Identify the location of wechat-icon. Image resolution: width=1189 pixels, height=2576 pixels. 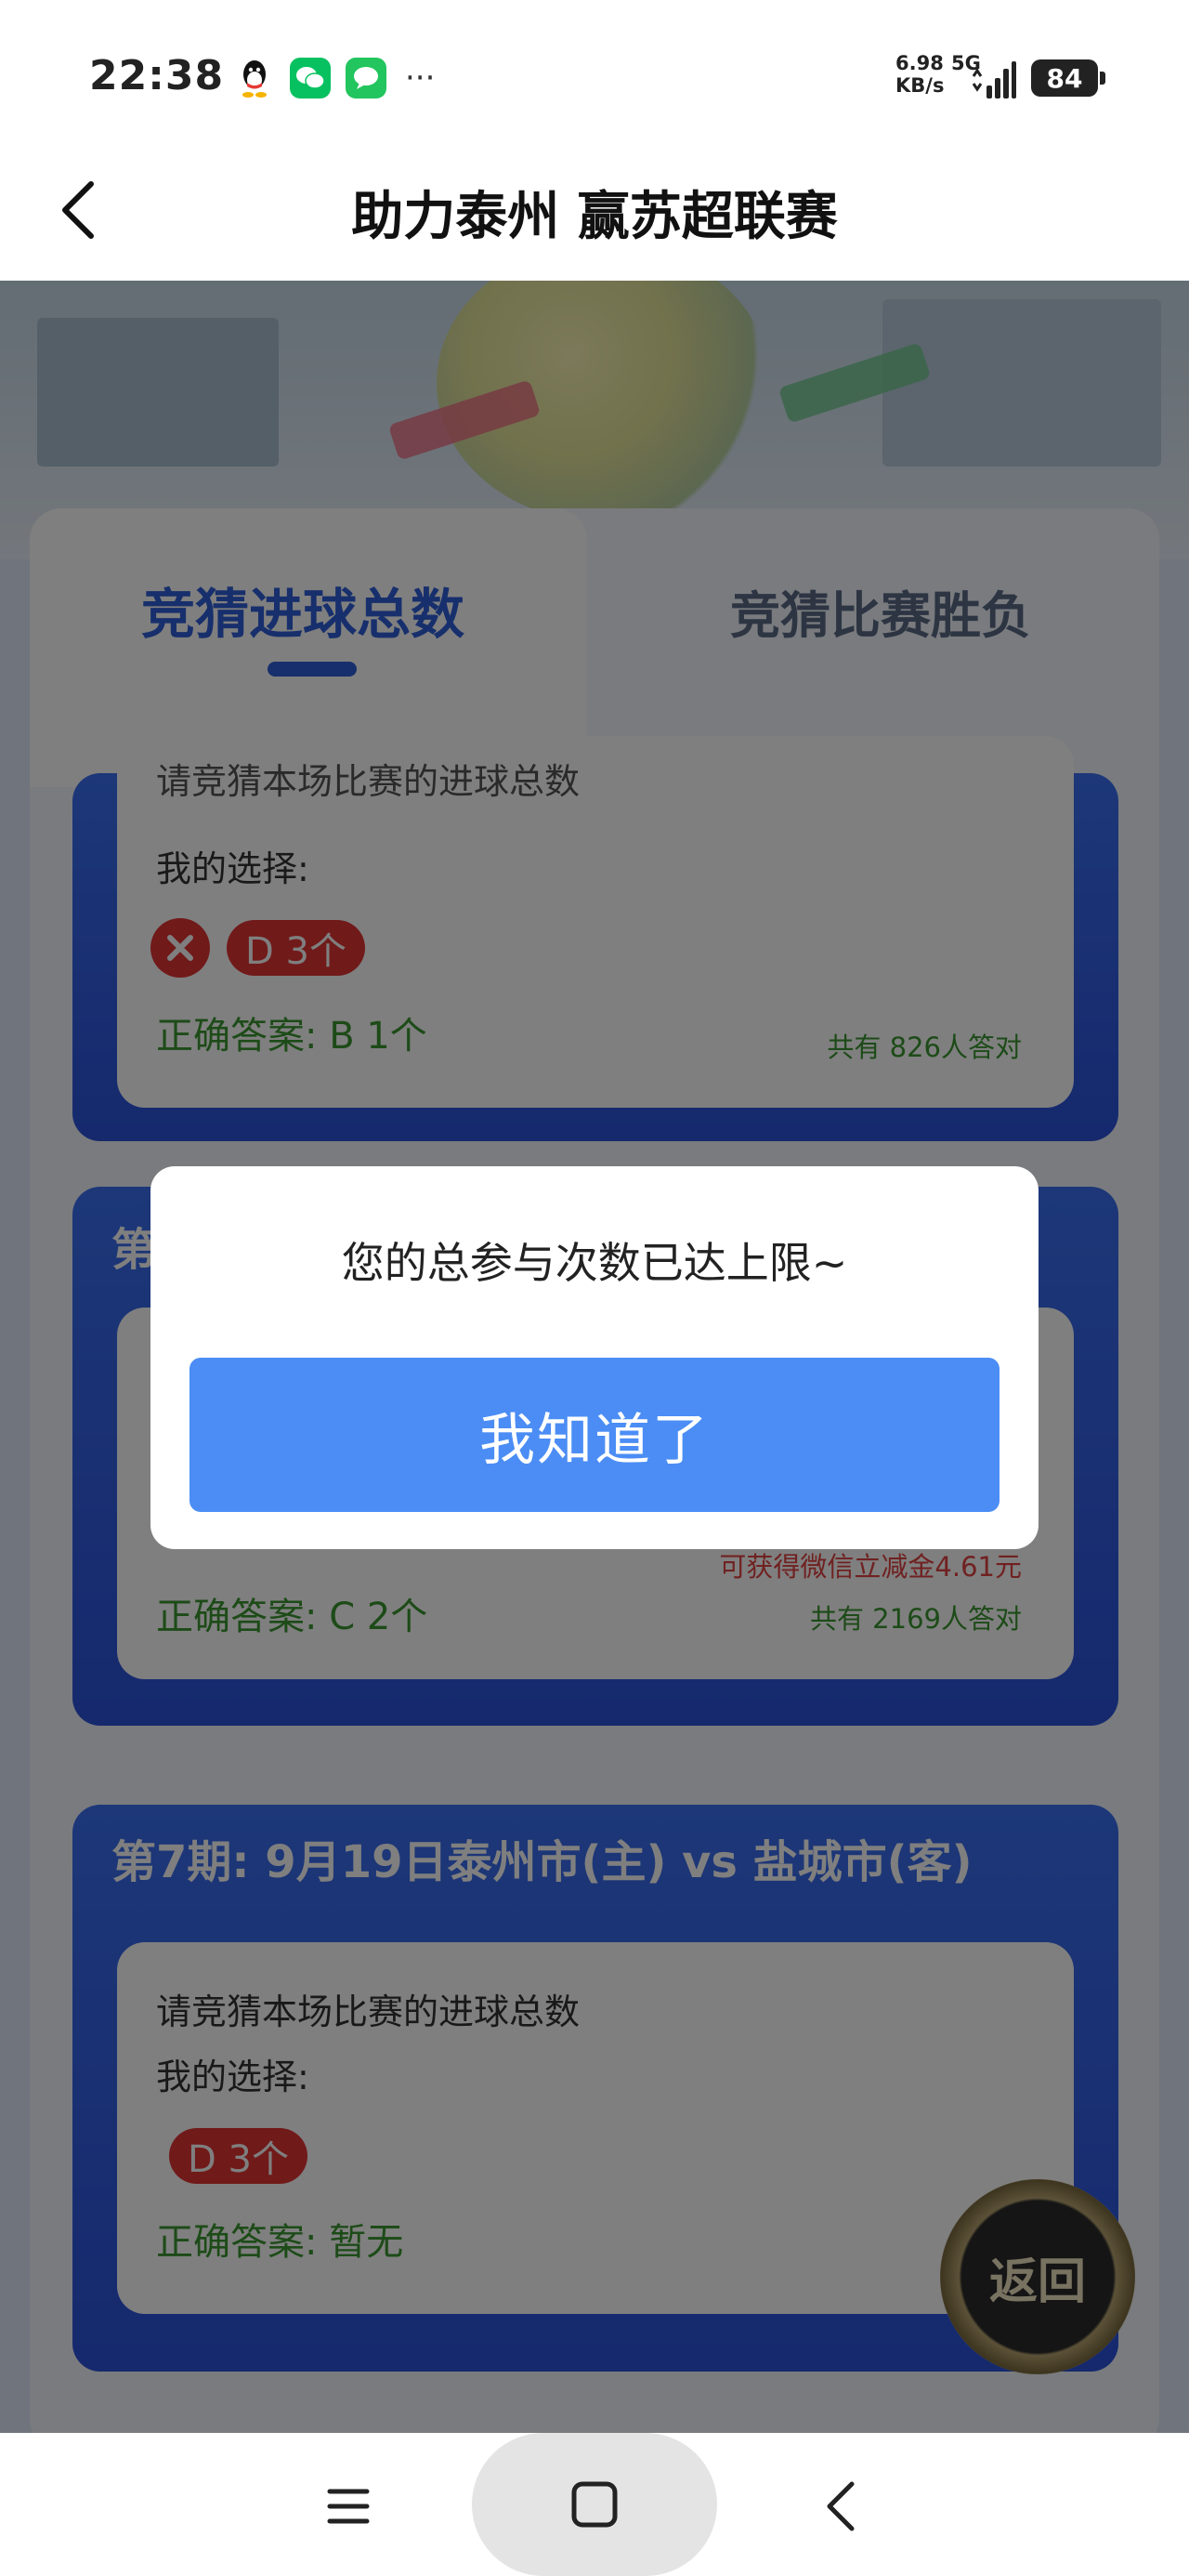
(310, 78).